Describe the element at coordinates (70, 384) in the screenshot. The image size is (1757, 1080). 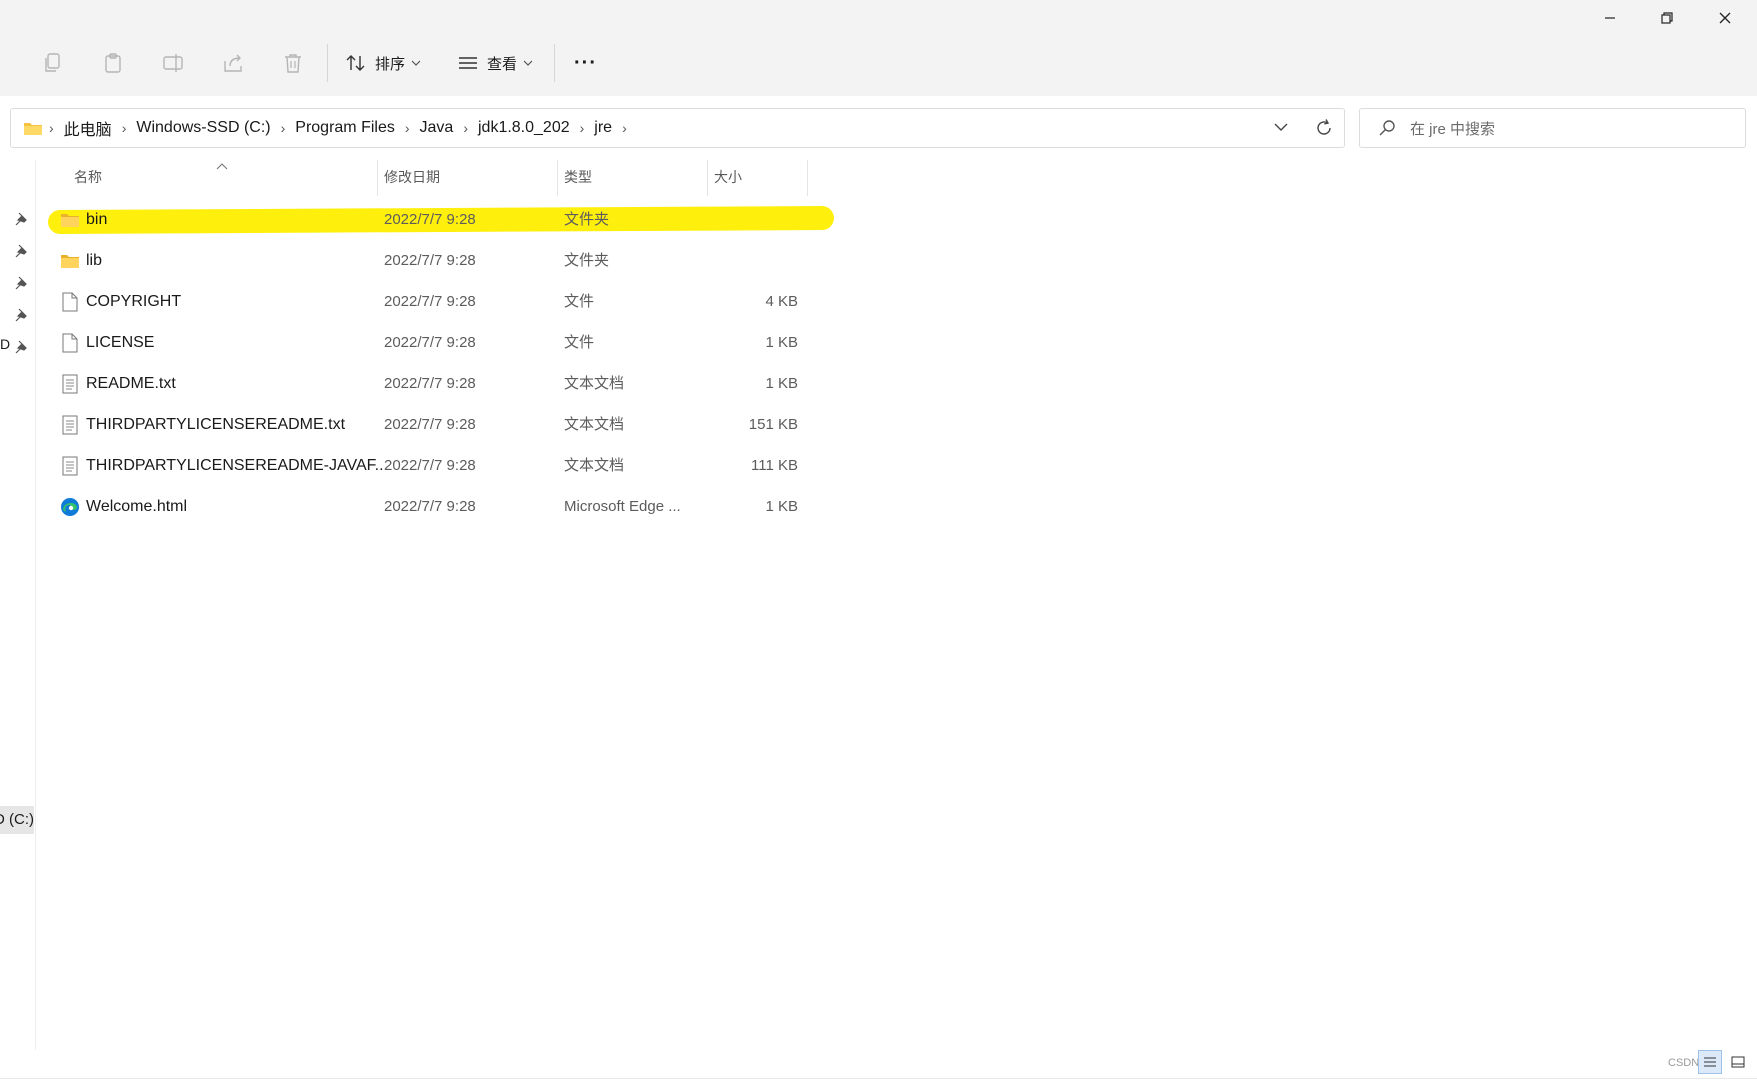
I see `text-file-icon` at that location.